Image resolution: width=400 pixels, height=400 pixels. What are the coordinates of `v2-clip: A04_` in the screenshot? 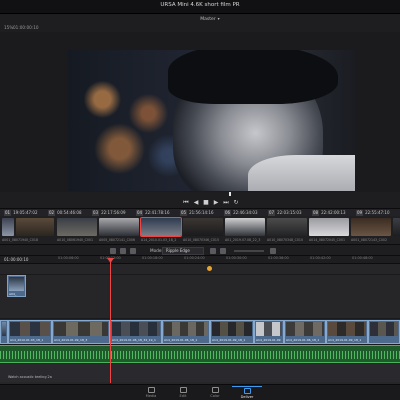 It's located at (16, 286).